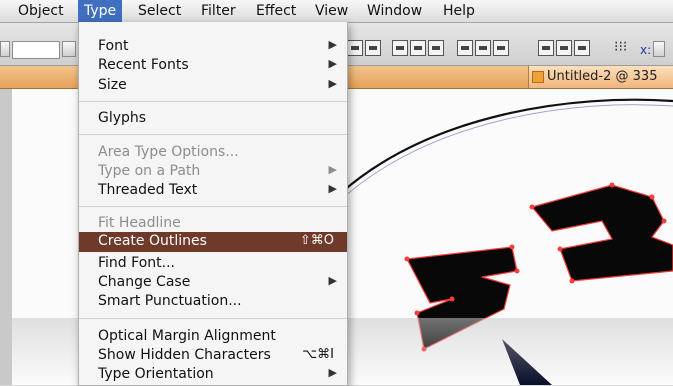 The width and height of the screenshot is (673, 386). What do you see at coordinates (318, 354) in the screenshot?
I see `shortcut-show-hidden-characters: ⌥⌘I` at bounding box center [318, 354].